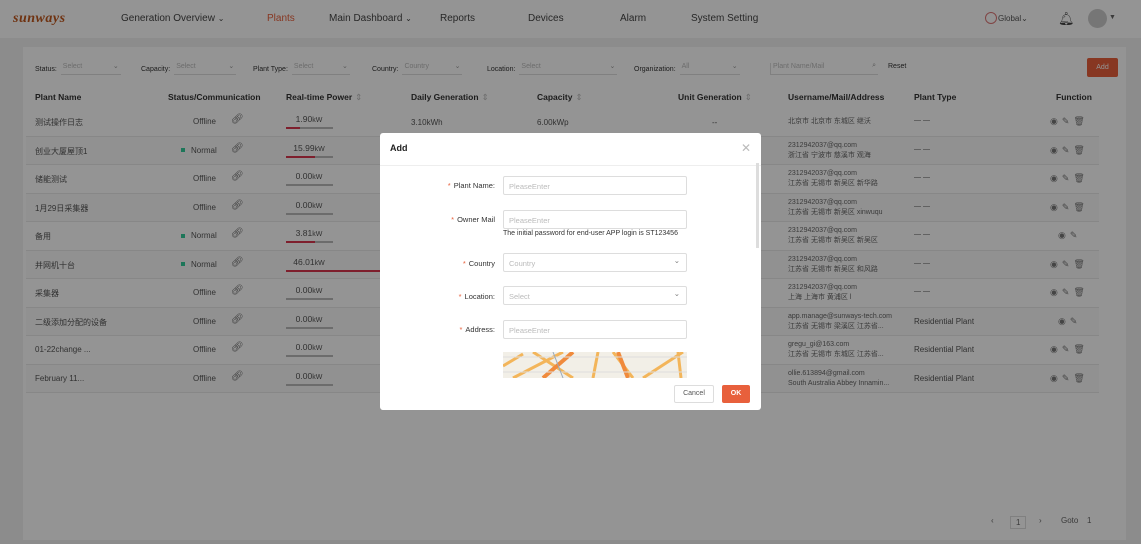  I want to click on location-select: Select ⌄, so click(595, 295).